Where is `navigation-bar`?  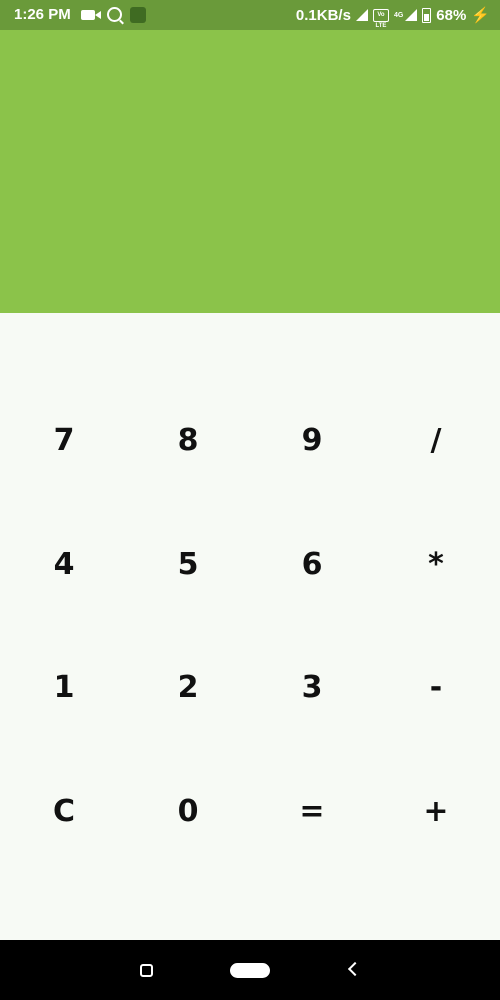 navigation-bar is located at coordinates (250, 970).